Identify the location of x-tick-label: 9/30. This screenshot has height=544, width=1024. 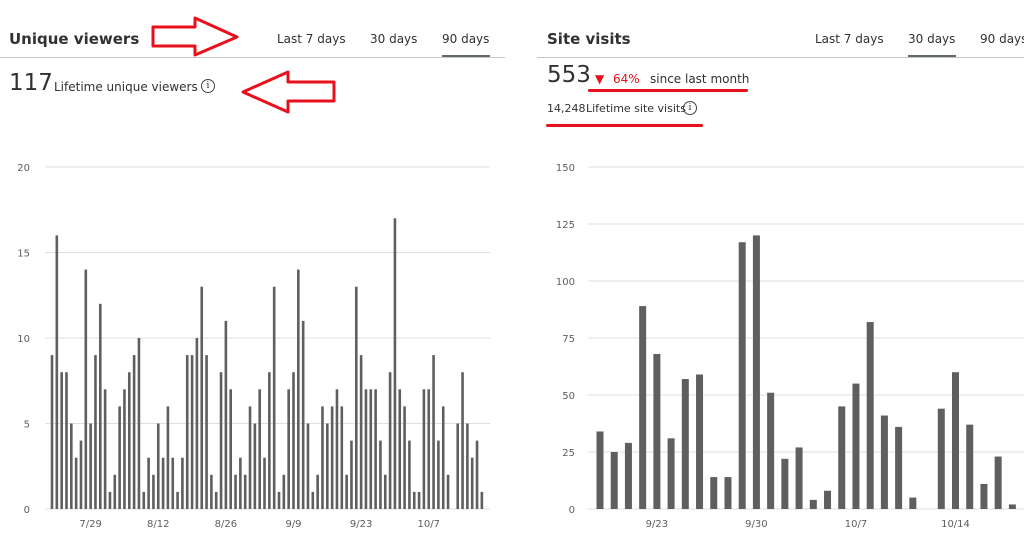
(756, 524).